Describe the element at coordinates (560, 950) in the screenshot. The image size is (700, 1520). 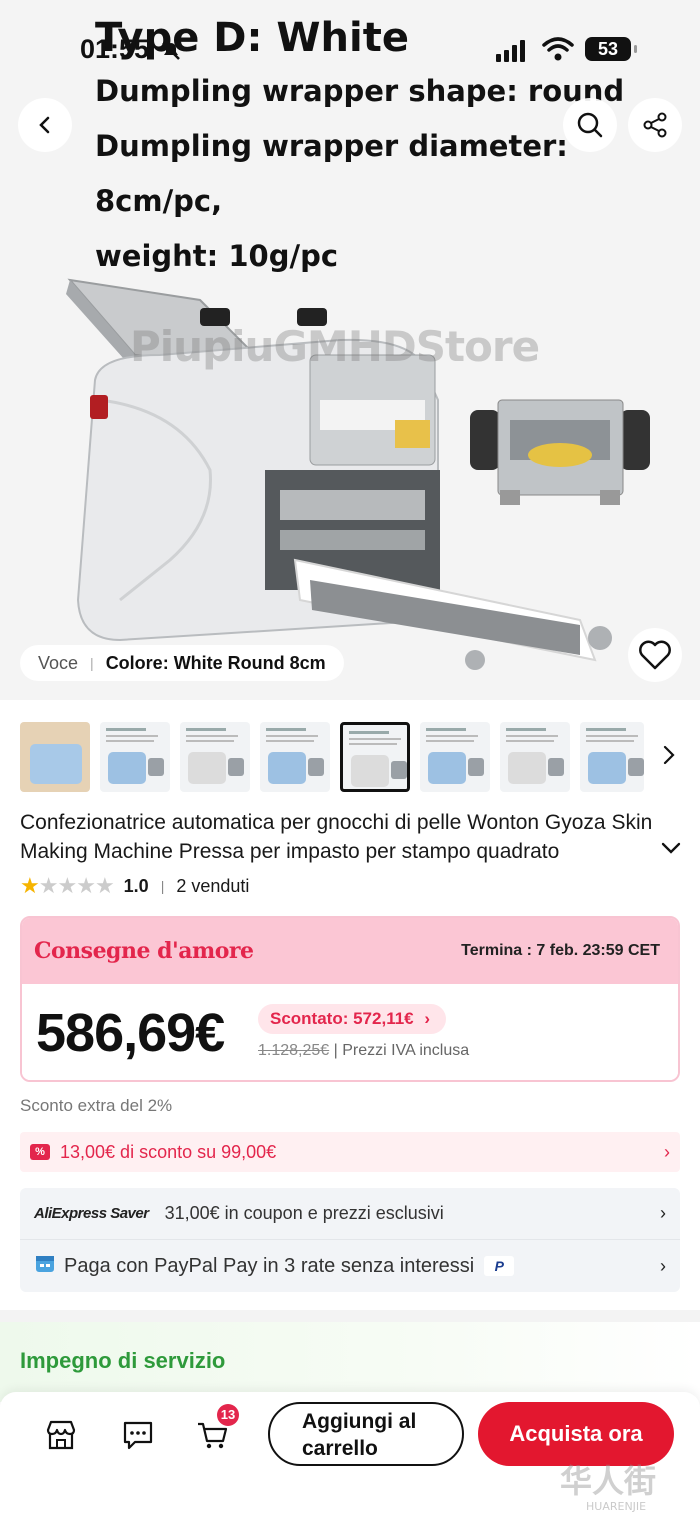
I see `promo-end-time: Termina : 7 feb. 23:59 CET` at that location.